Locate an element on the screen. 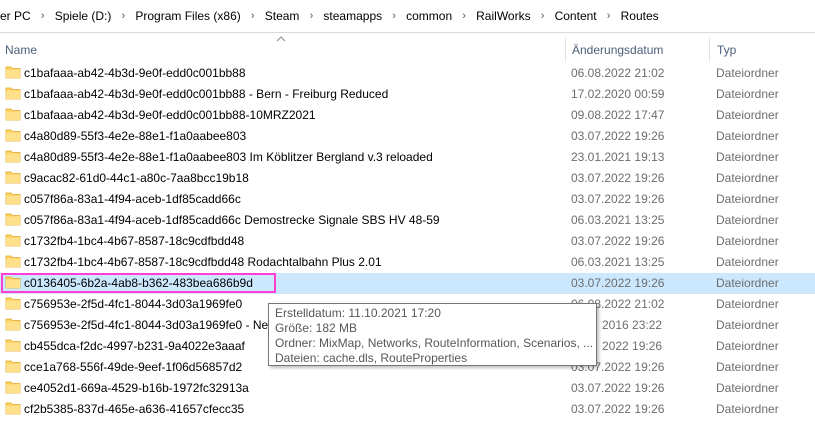 The width and height of the screenshot is (815, 423). modified-date: 06.08.2022 21:02 is located at coordinates (618, 73).